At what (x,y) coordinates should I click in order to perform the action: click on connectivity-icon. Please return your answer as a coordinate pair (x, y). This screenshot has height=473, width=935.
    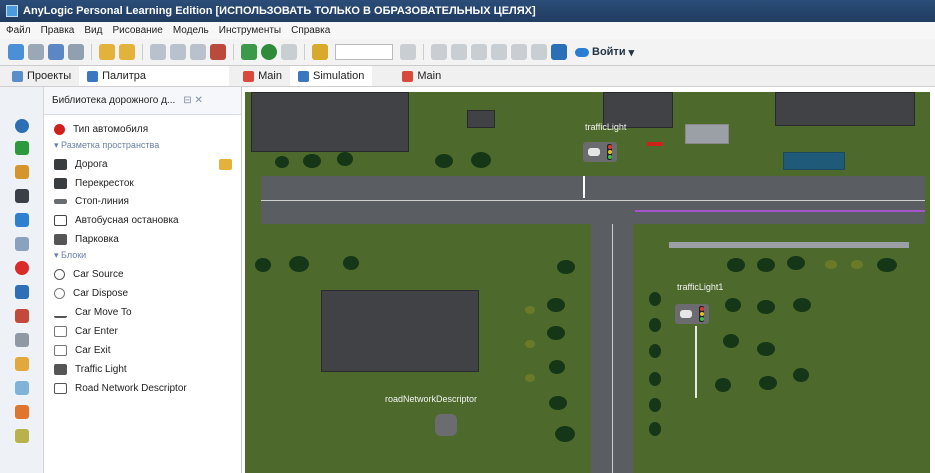
    Looking at the image, I should click on (22, 364).